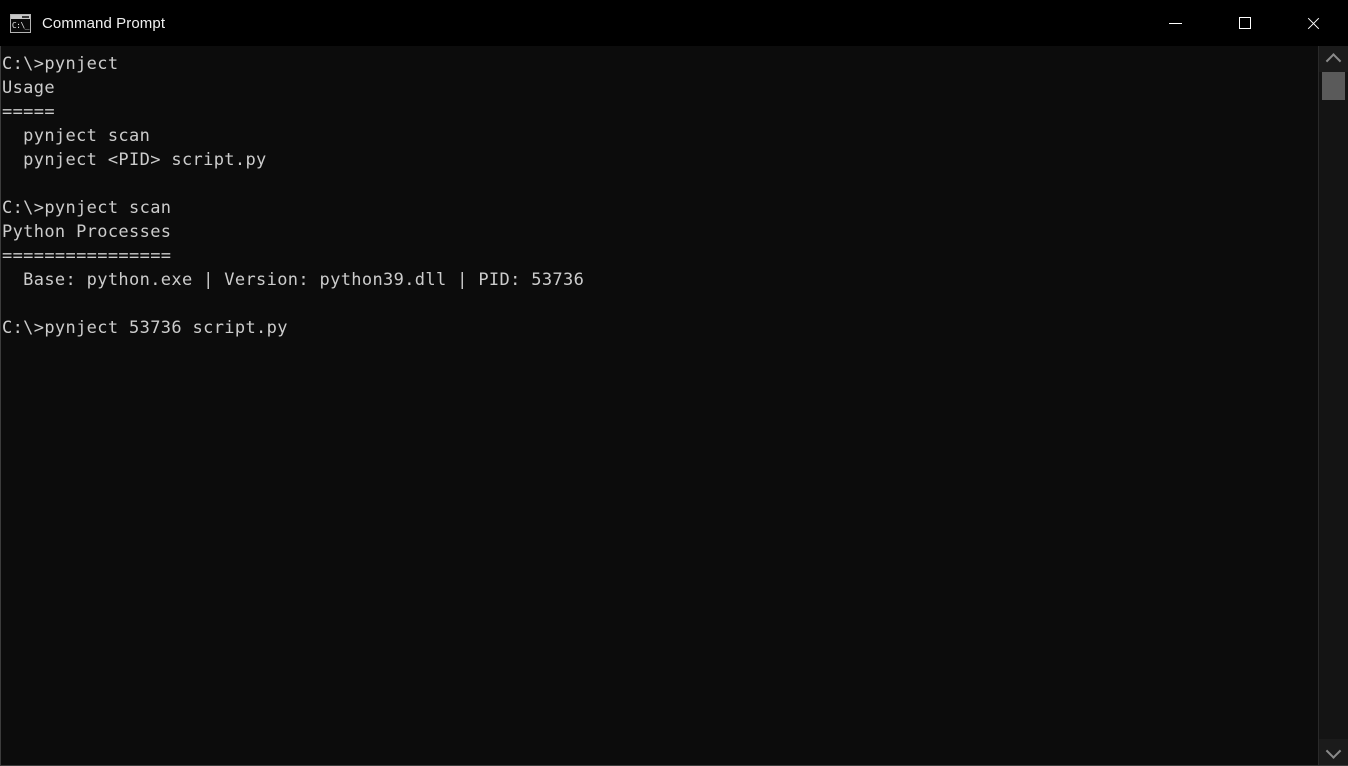 Image resolution: width=1348 pixels, height=766 pixels. I want to click on scroll-up-button, so click(1333, 59).